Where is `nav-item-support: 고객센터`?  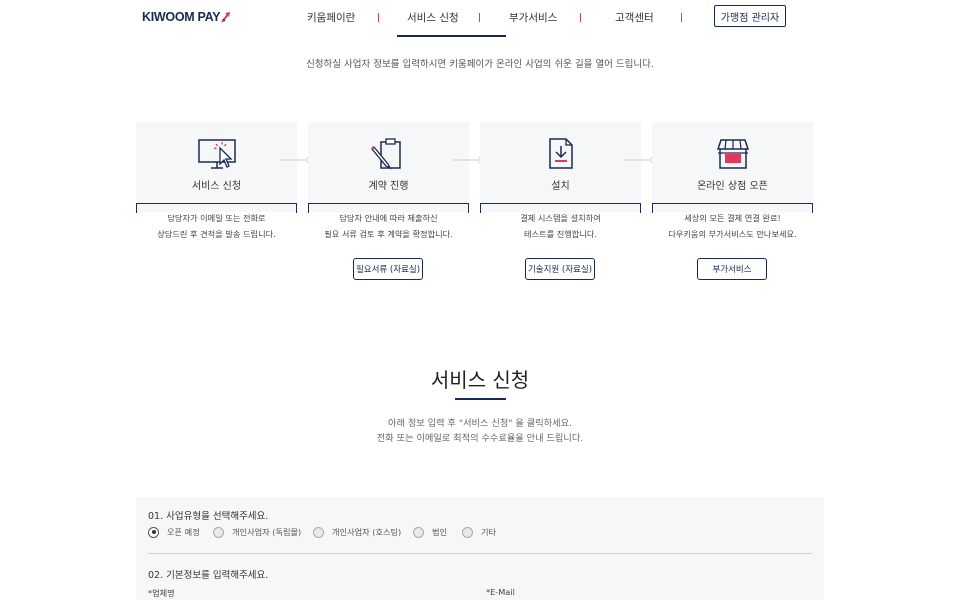 nav-item-support: 고객센터 is located at coordinates (634, 17).